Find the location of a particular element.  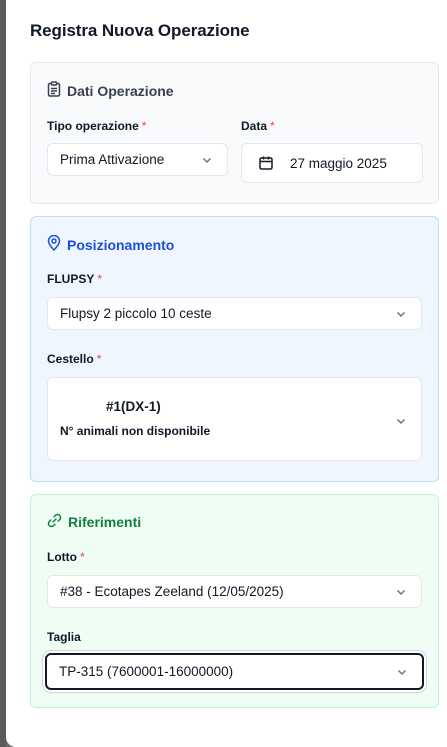

cestello-label: Cestello * is located at coordinates (74, 359).